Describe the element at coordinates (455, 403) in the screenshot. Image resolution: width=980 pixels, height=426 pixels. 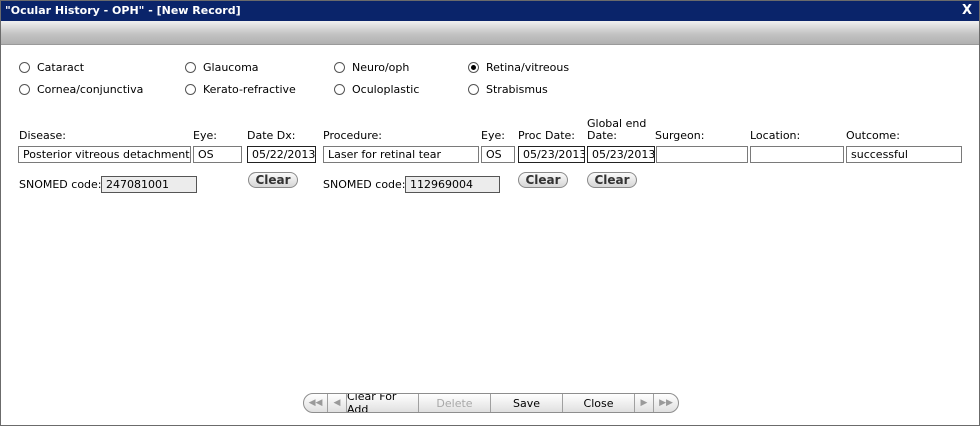
I see `delete-button: Delete` at that location.